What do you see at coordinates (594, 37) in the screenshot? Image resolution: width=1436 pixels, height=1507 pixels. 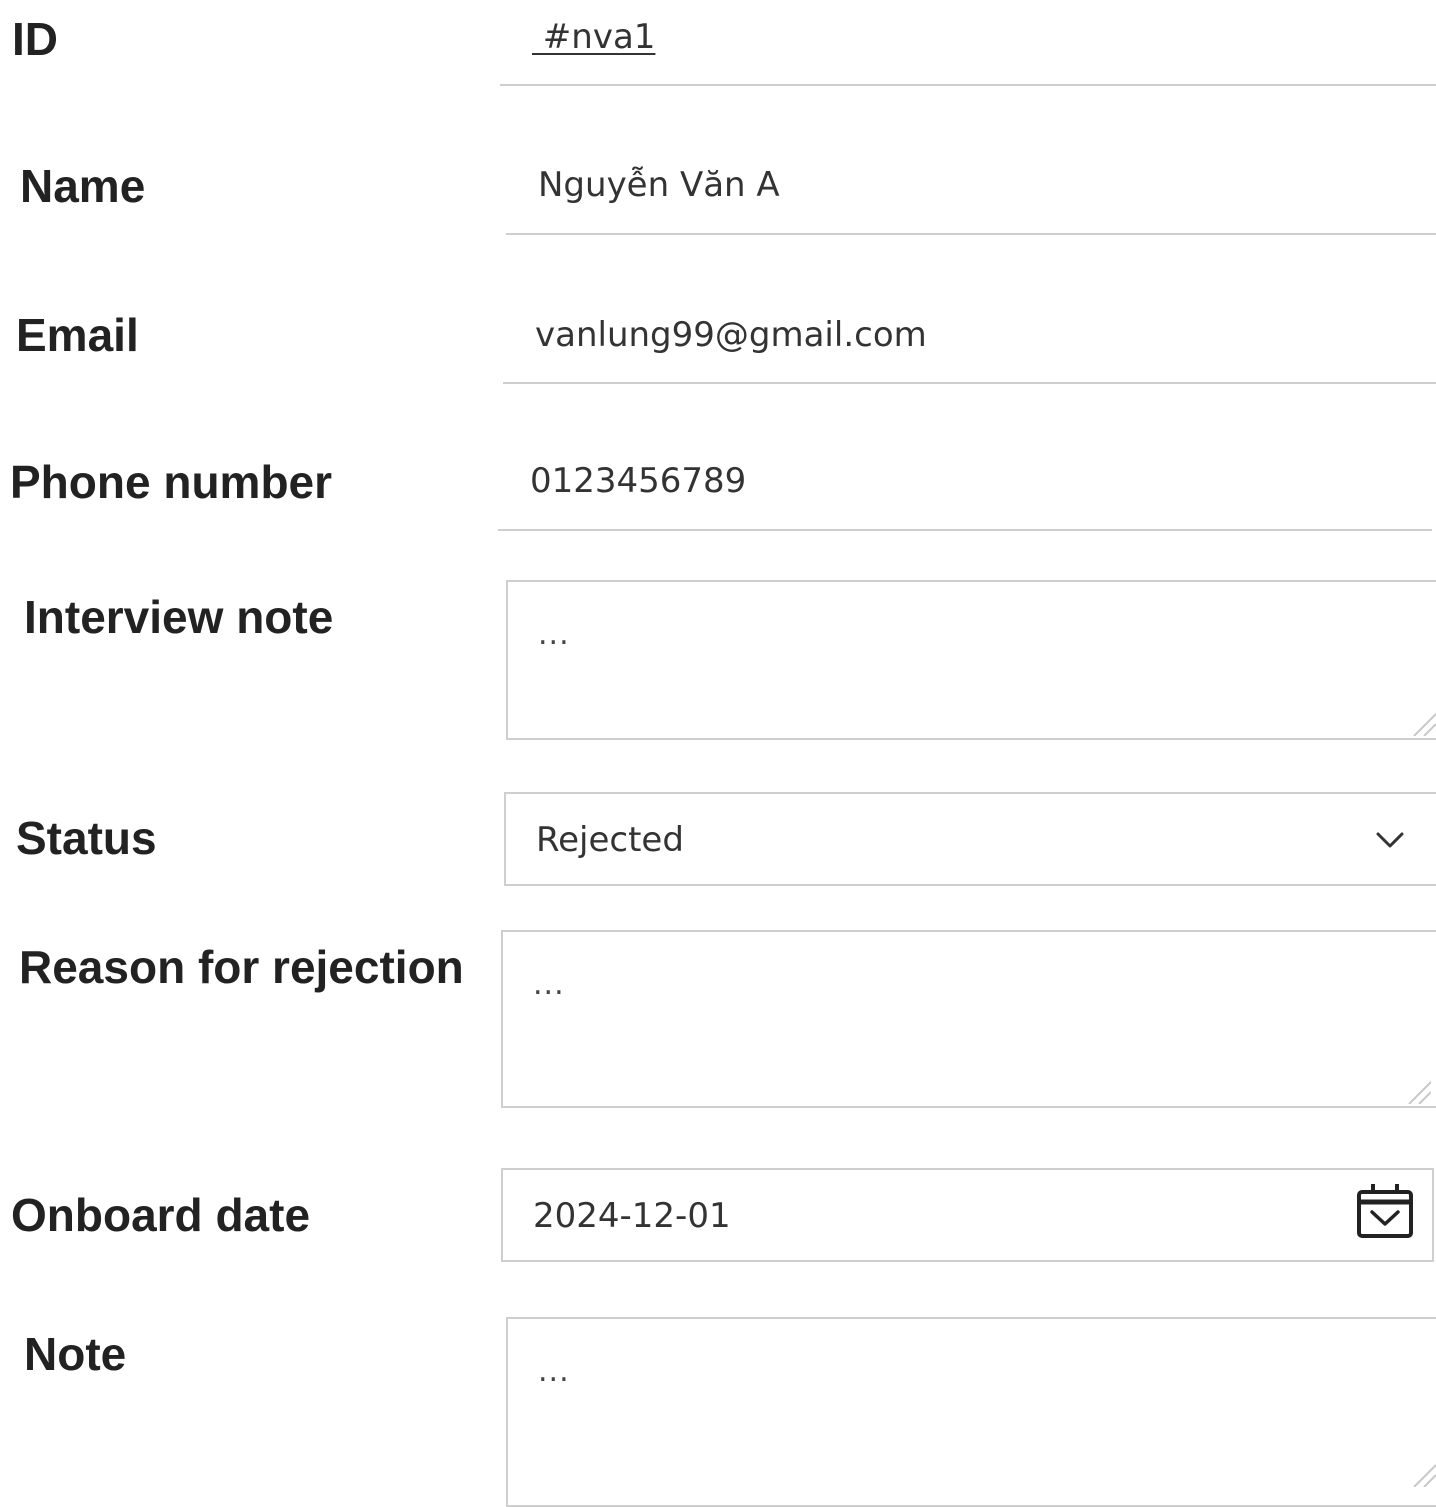 I see `id-link: #nva1` at bounding box center [594, 37].